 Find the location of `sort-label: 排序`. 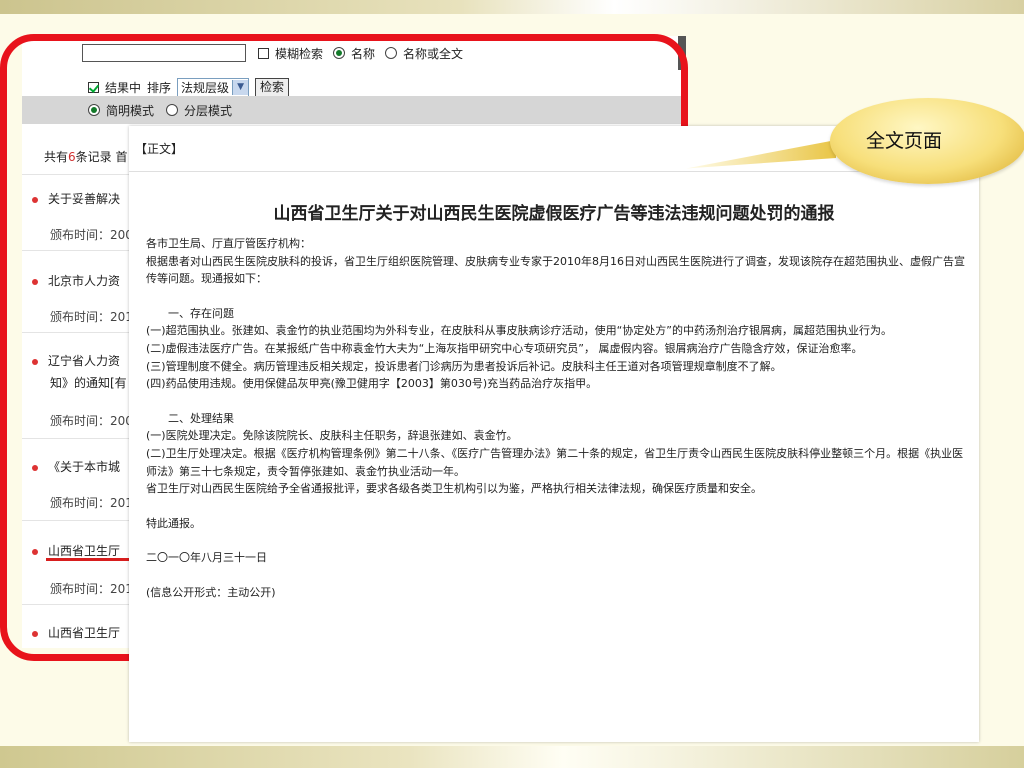

sort-label: 排序 is located at coordinates (159, 88).